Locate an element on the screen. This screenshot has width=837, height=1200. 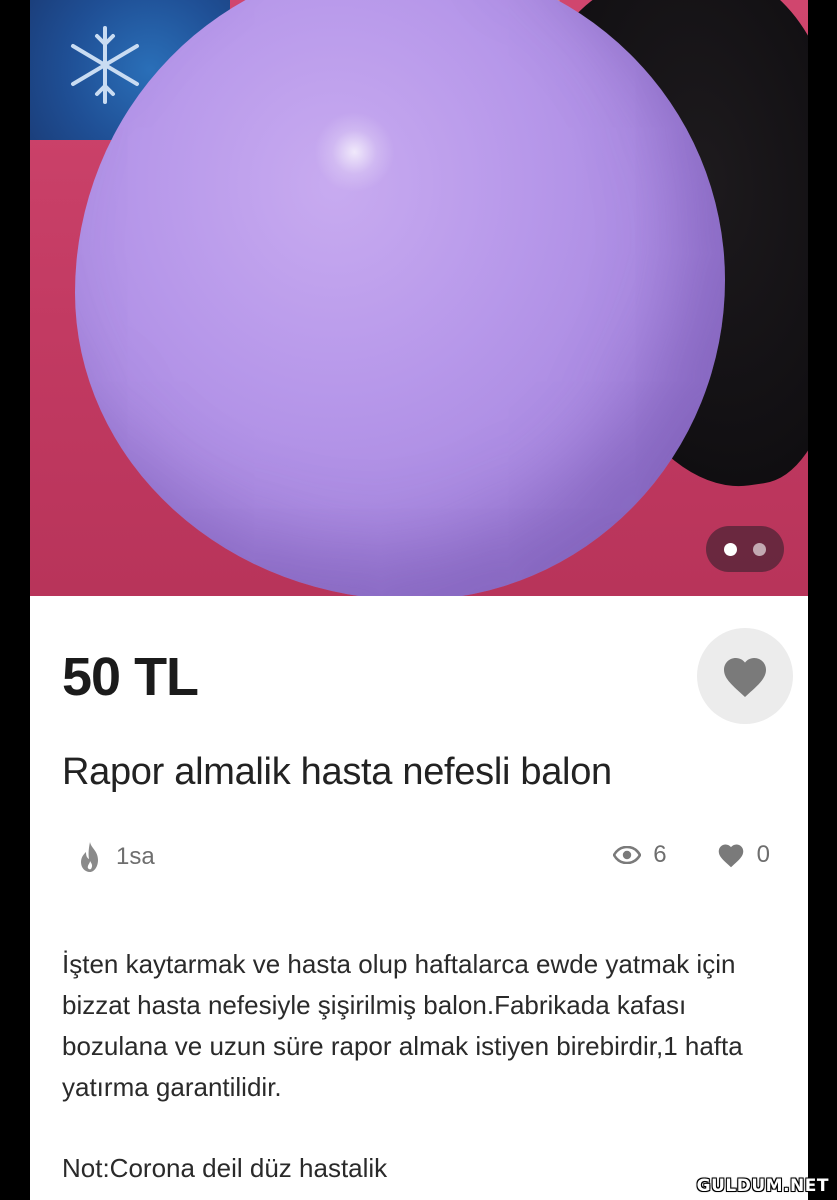
listing-stats: 6 0 is located at coordinates (691, 855).